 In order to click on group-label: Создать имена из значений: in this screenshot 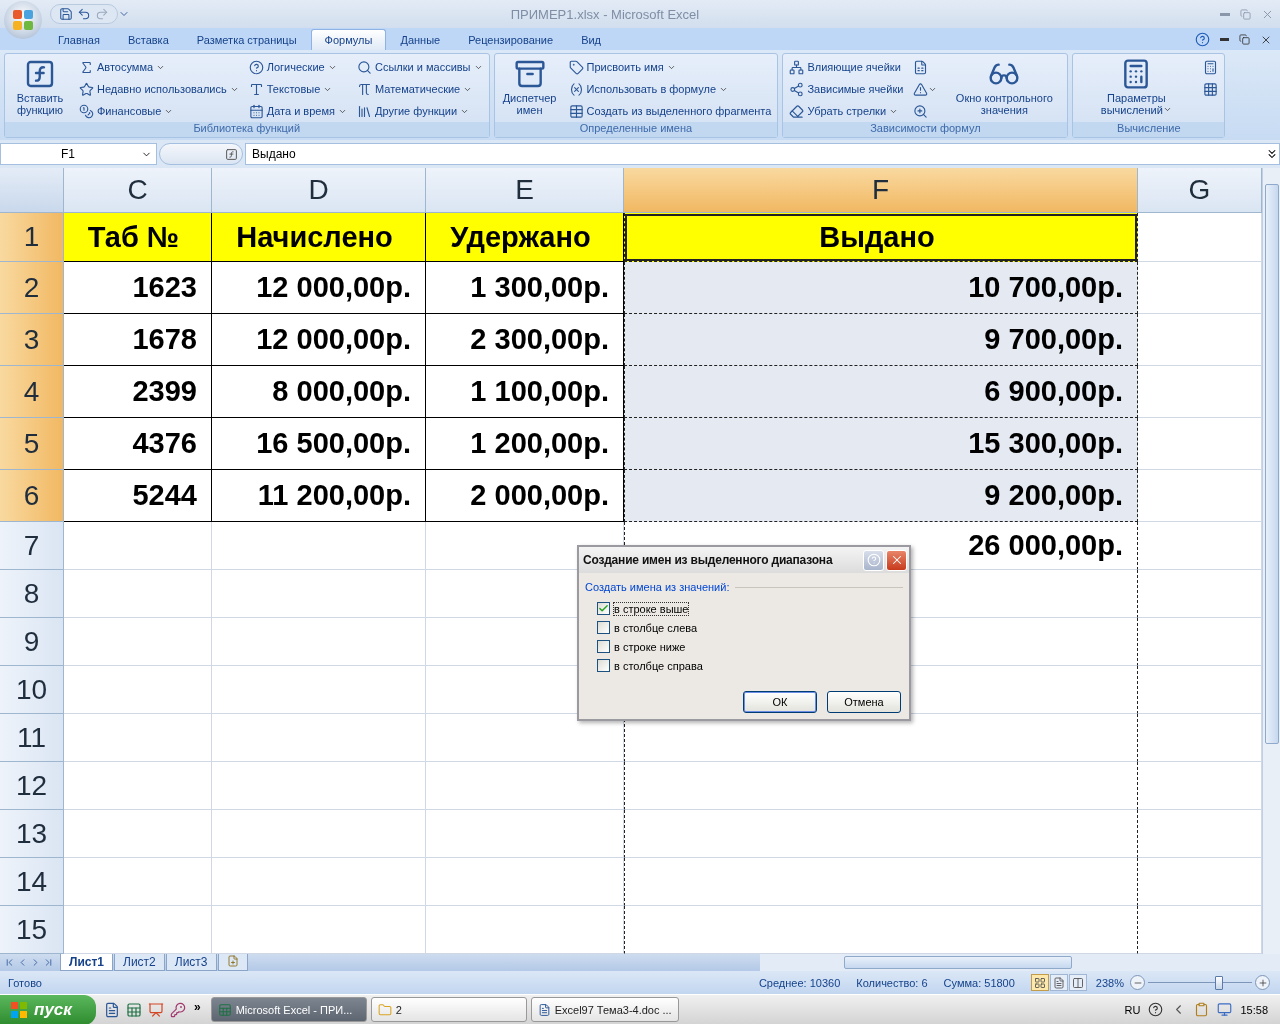, I will do `click(657, 587)`.